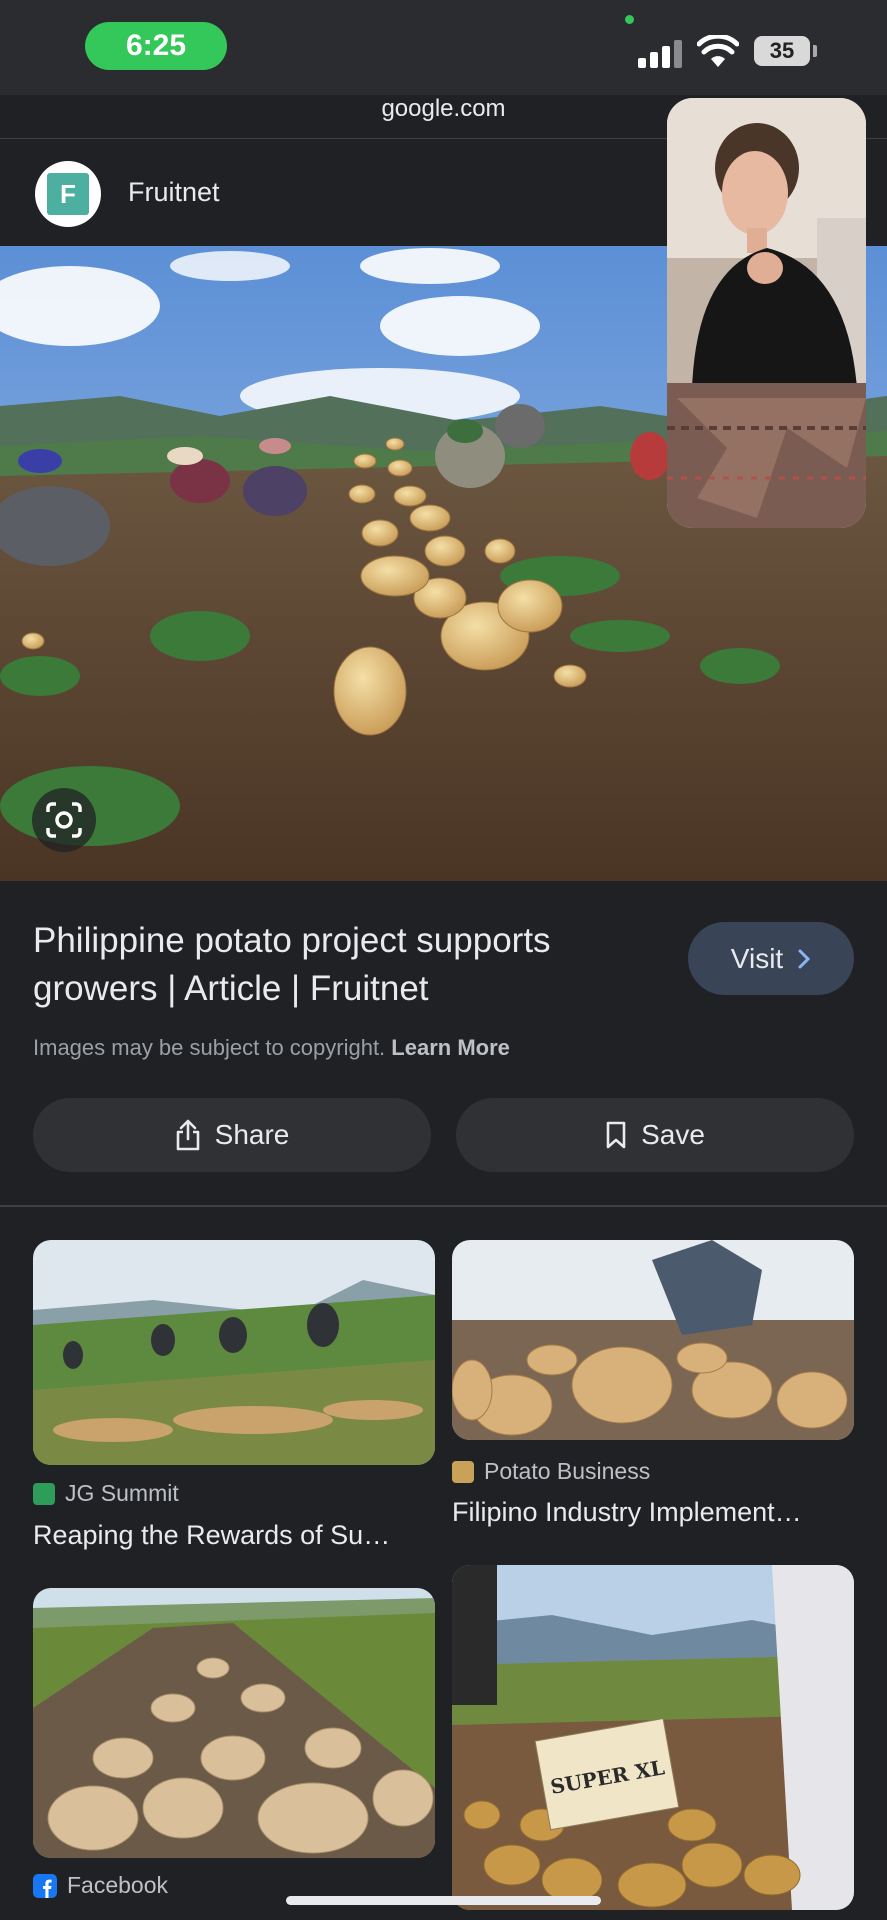  Describe the element at coordinates (804, 958) in the screenshot. I see `chevron-right-icon` at that location.